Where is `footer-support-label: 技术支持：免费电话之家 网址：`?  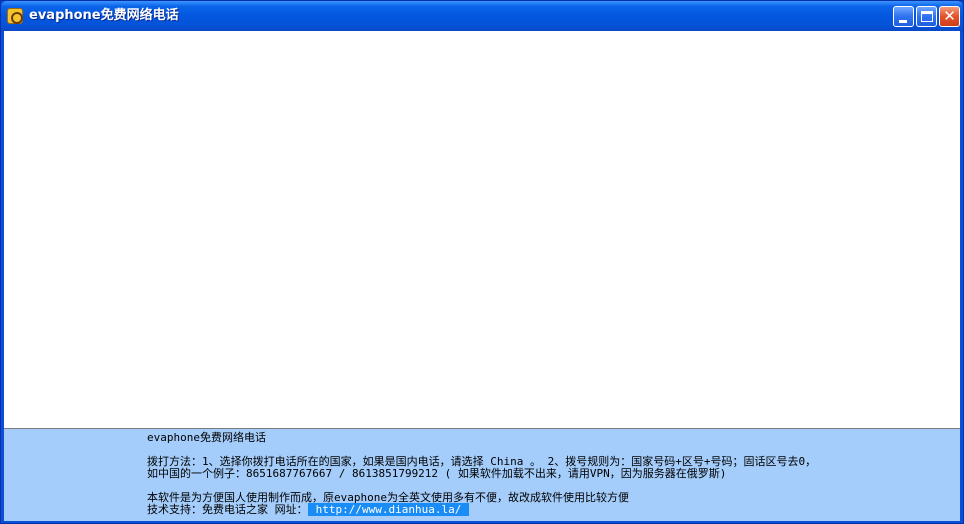 footer-support-label: 技术支持：免费电话之家 网址： is located at coordinates (227, 509).